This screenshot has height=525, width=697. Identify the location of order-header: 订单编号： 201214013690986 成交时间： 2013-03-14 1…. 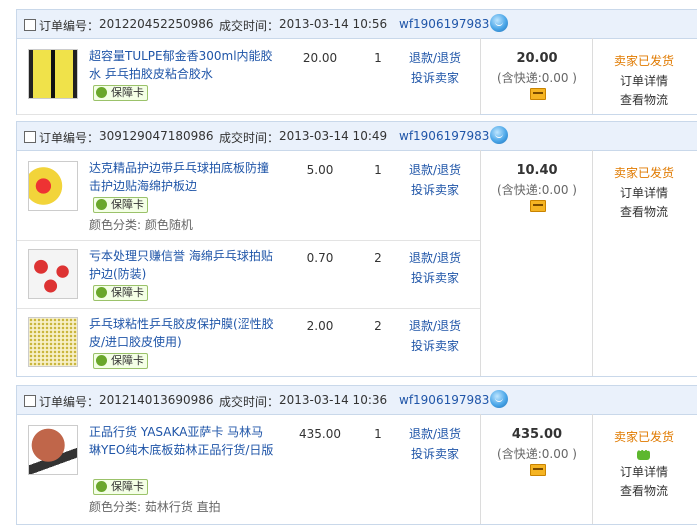
(357, 400).